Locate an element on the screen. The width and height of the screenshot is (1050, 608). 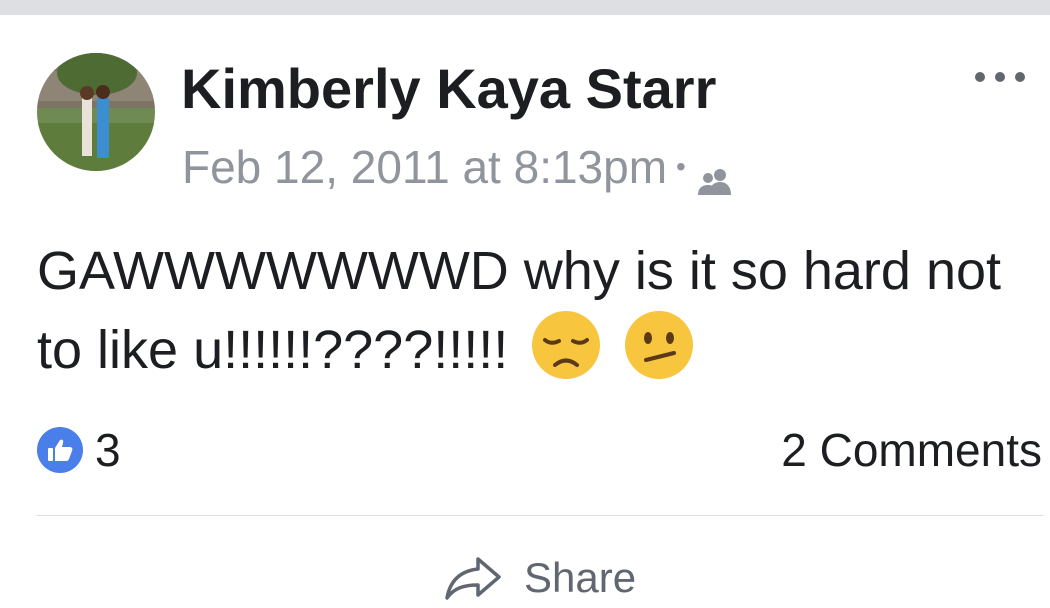
top-separator-bar is located at coordinates (525, 7).